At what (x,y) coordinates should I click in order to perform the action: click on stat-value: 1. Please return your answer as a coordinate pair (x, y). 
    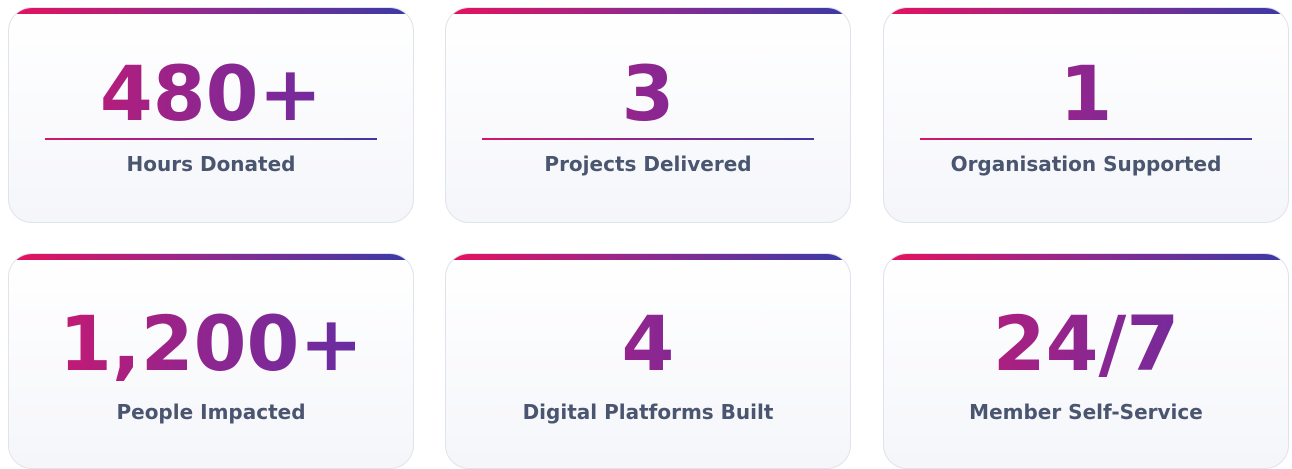
    Looking at the image, I should click on (1086, 94).